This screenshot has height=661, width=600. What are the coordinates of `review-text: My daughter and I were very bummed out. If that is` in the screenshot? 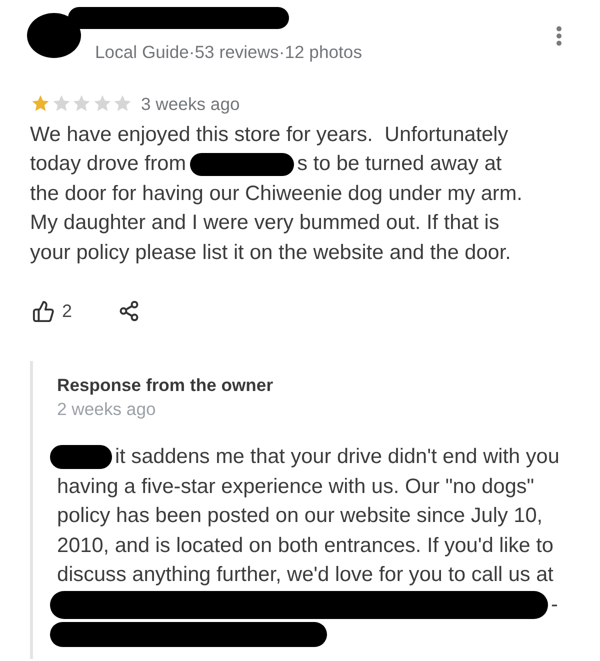 It's located at (265, 223).